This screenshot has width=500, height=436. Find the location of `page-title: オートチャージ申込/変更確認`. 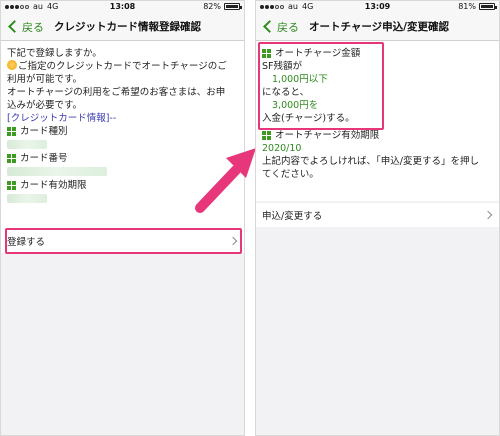

page-title: オートチャージ申込/変更確認 is located at coordinates (379, 27).